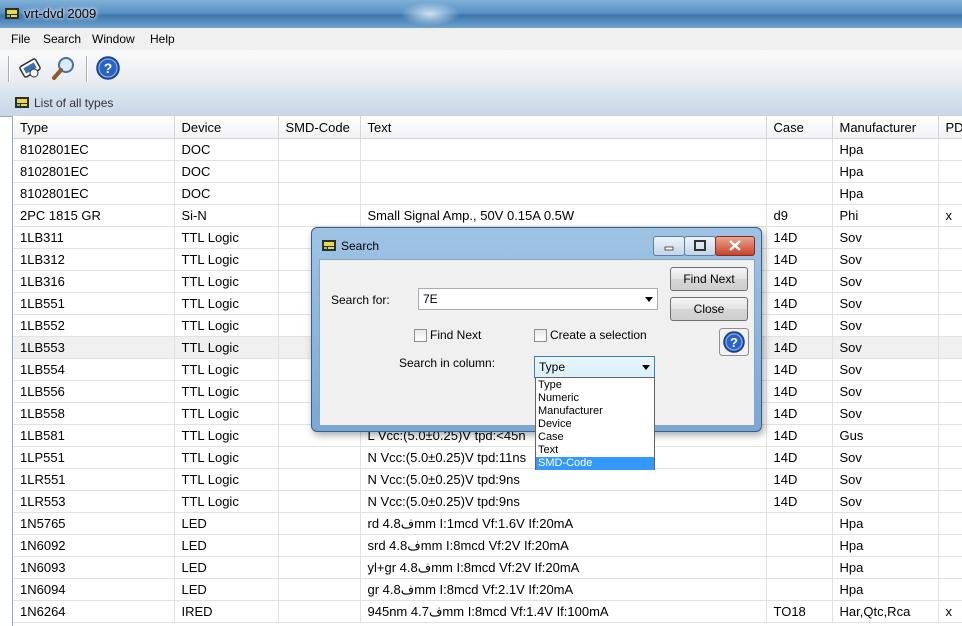  What do you see at coordinates (563, 545) in the screenshot?
I see `table-cell: srd 4.8فmm I:8mcd Vf:2V If:20mA` at bounding box center [563, 545].